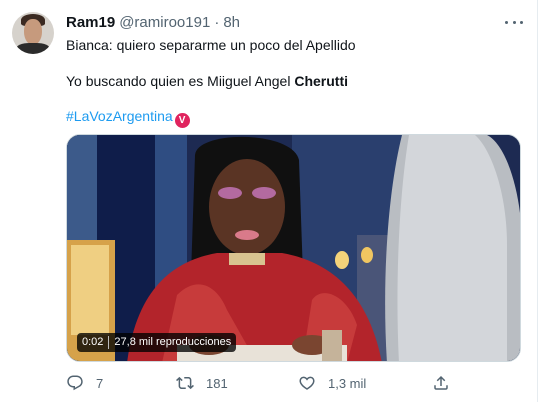  What do you see at coordinates (173, 342) in the screenshot?
I see `video-views: 27,8 mil reproducciones` at bounding box center [173, 342].